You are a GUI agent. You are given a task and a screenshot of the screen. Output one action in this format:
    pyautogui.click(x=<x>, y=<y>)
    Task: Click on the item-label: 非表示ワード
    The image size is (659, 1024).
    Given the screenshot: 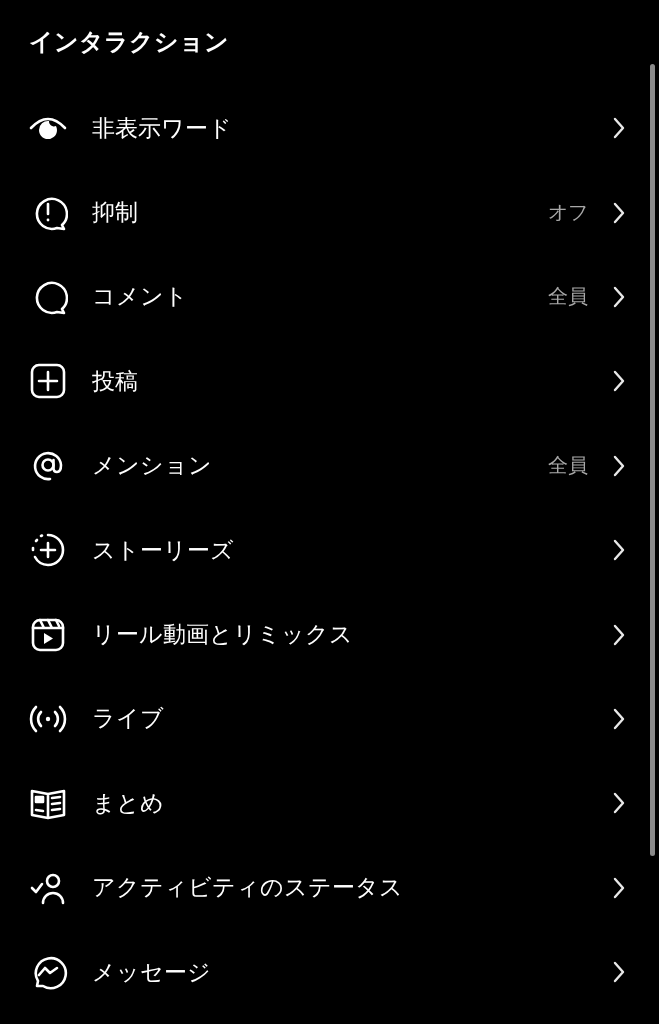 What is the action you would take?
    pyautogui.click(x=162, y=128)
    